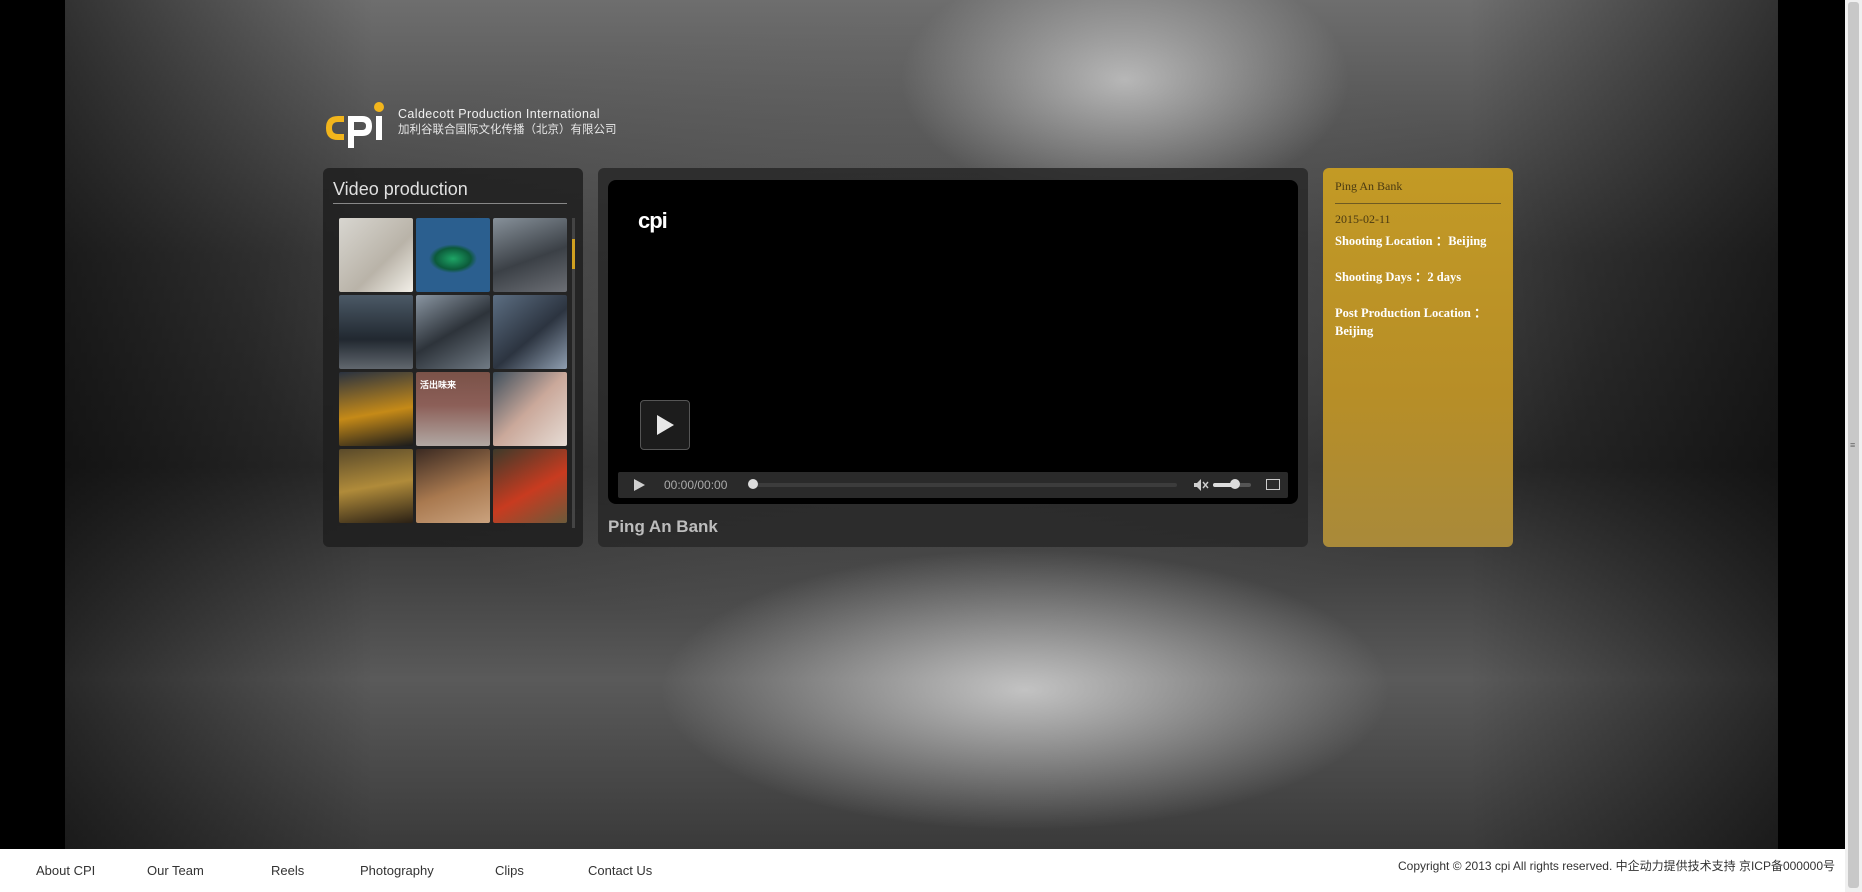 The image size is (1862, 892). What do you see at coordinates (1411, 241) in the screenshot?
I see `shooting-location: Shooting Location ：Beijing` at bounding box center [1411, 241].